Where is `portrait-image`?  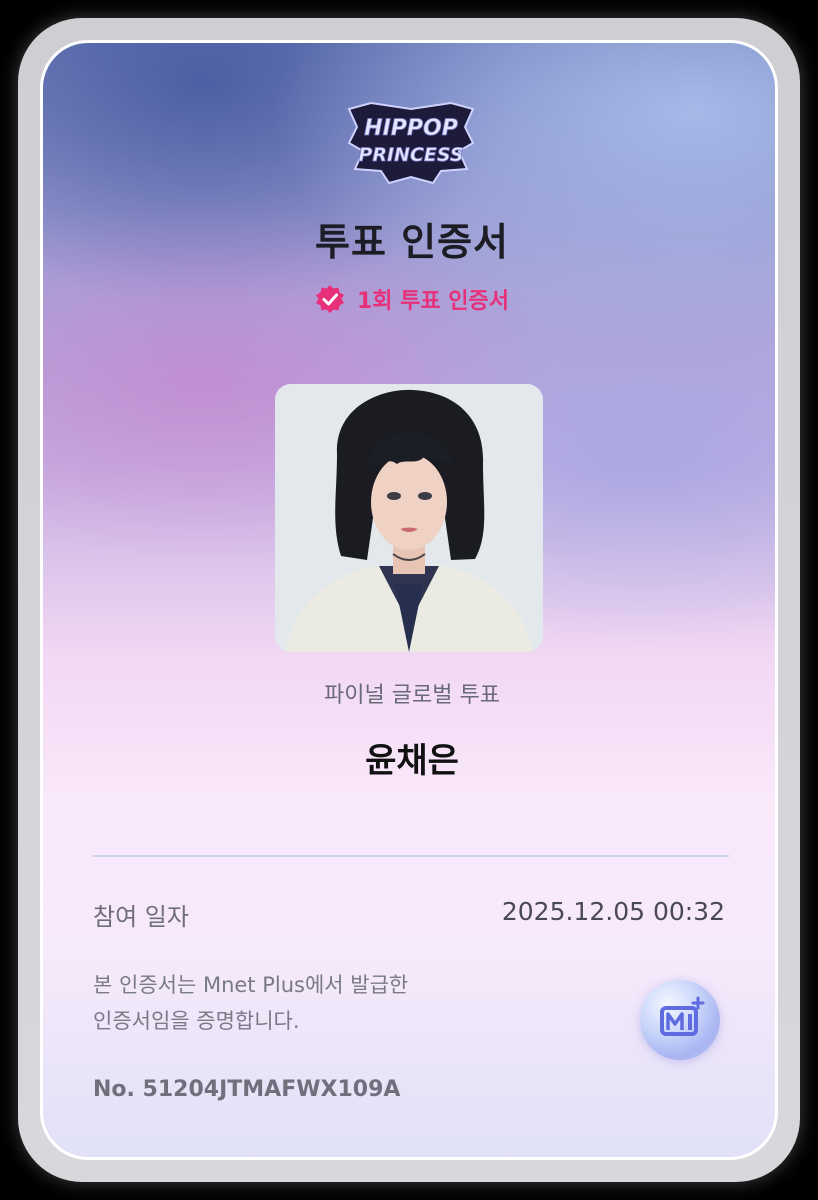 portrait-image is located at coordinates (409, 518).